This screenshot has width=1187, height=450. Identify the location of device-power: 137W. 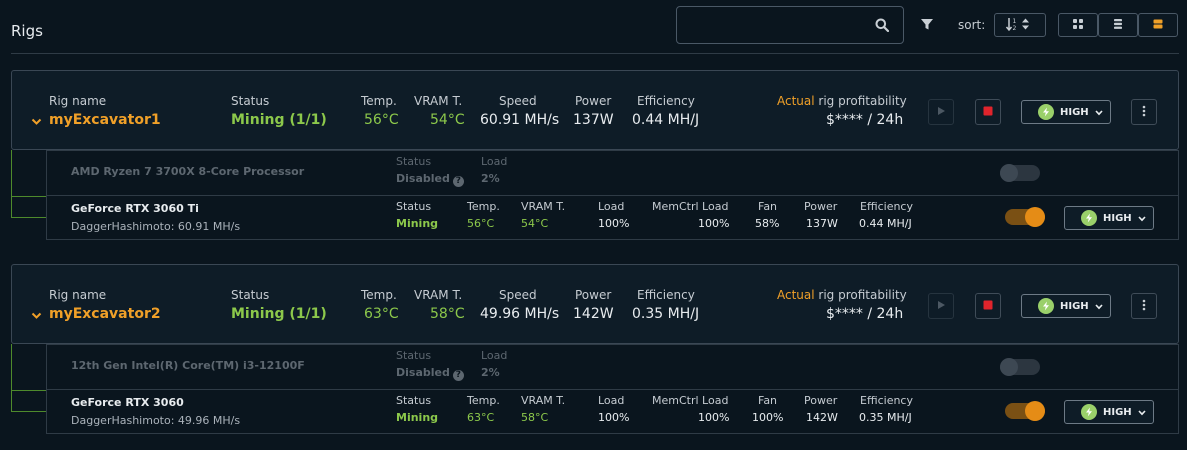
(822, 223).